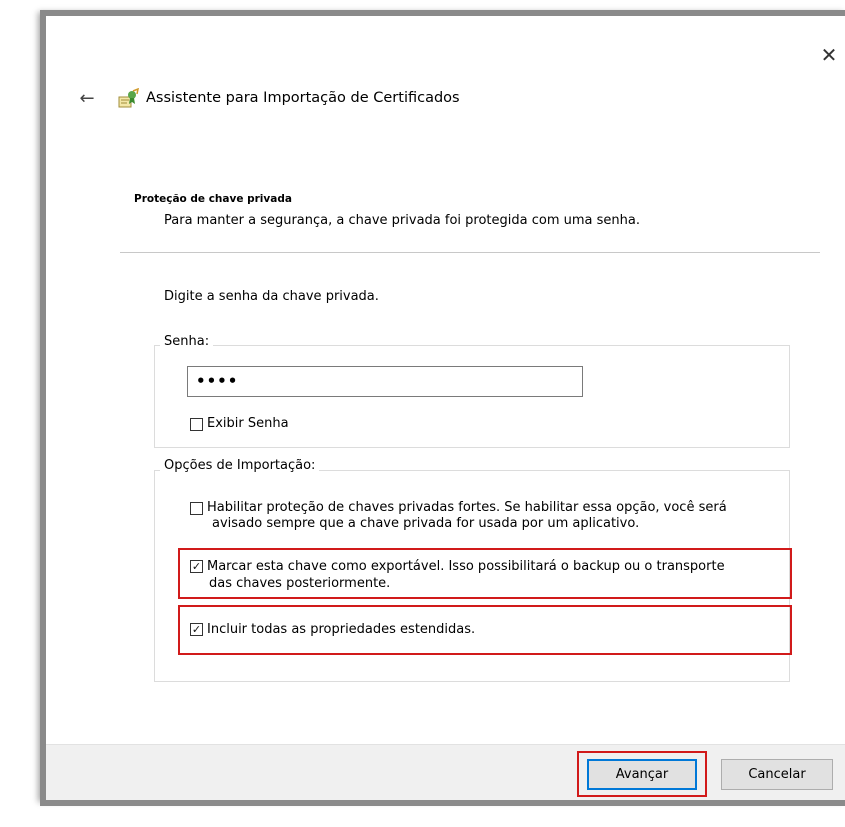 The height and width of the screenshot is (827, 845). I want to click on exportable-checkbox: ✓, so click(196, 566).